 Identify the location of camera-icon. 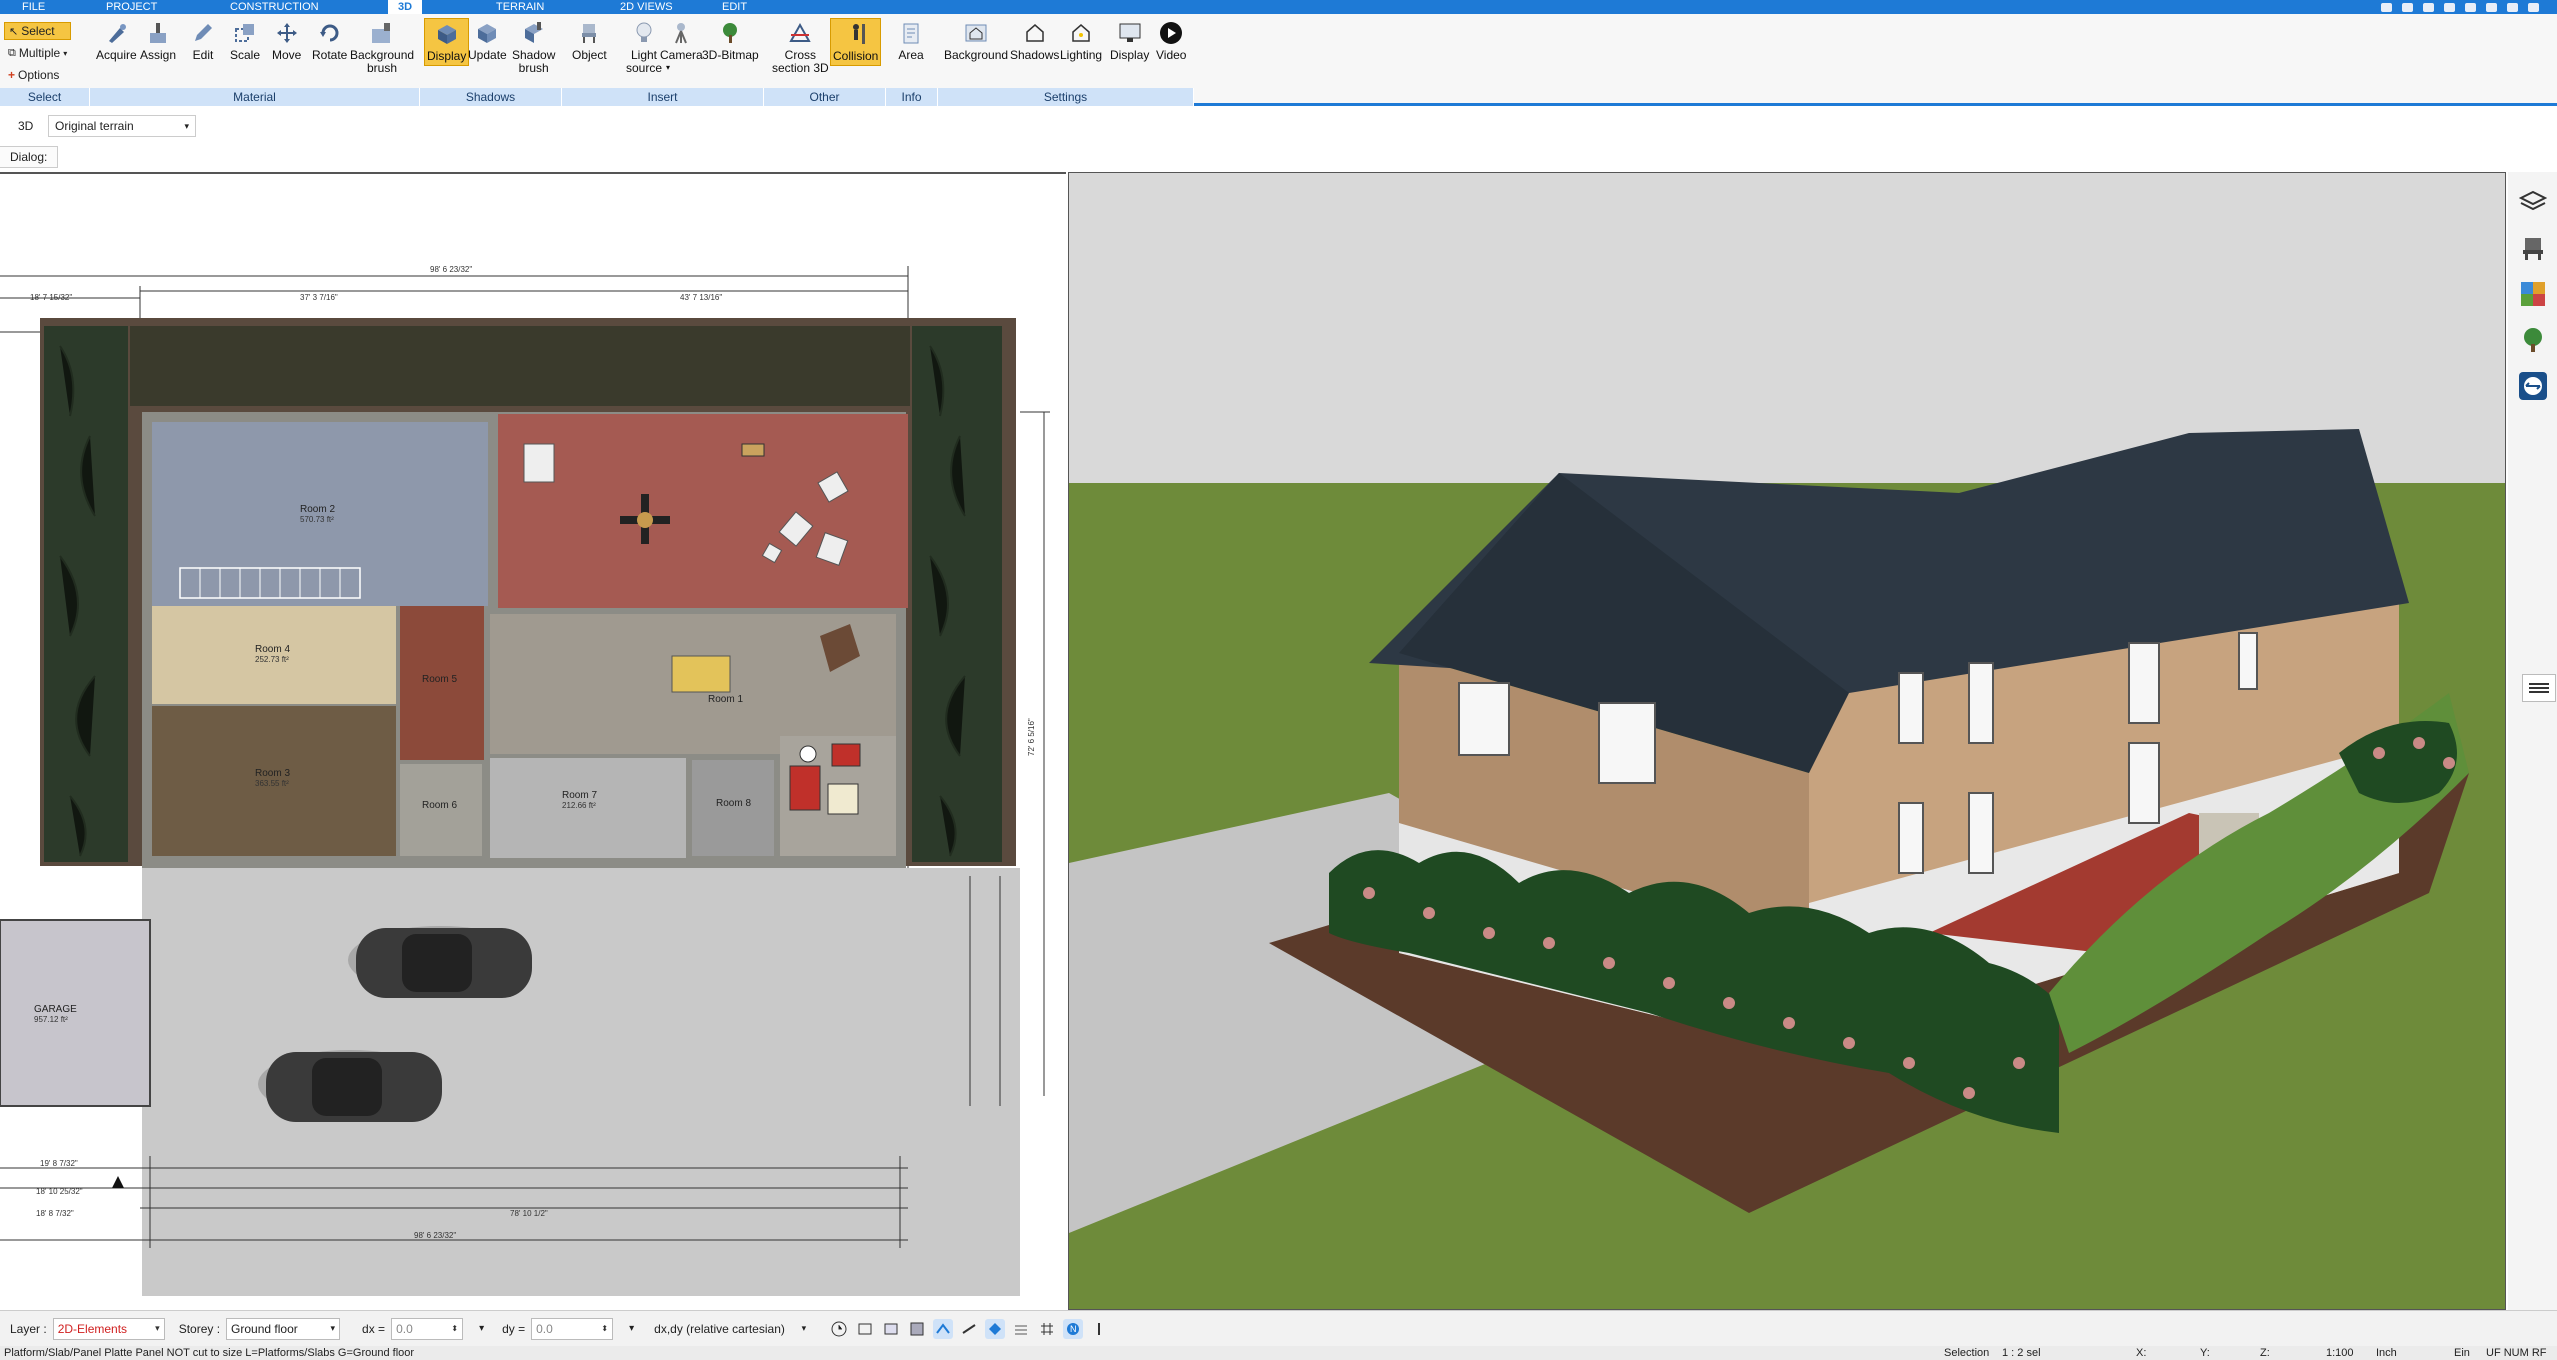
(681, 33).